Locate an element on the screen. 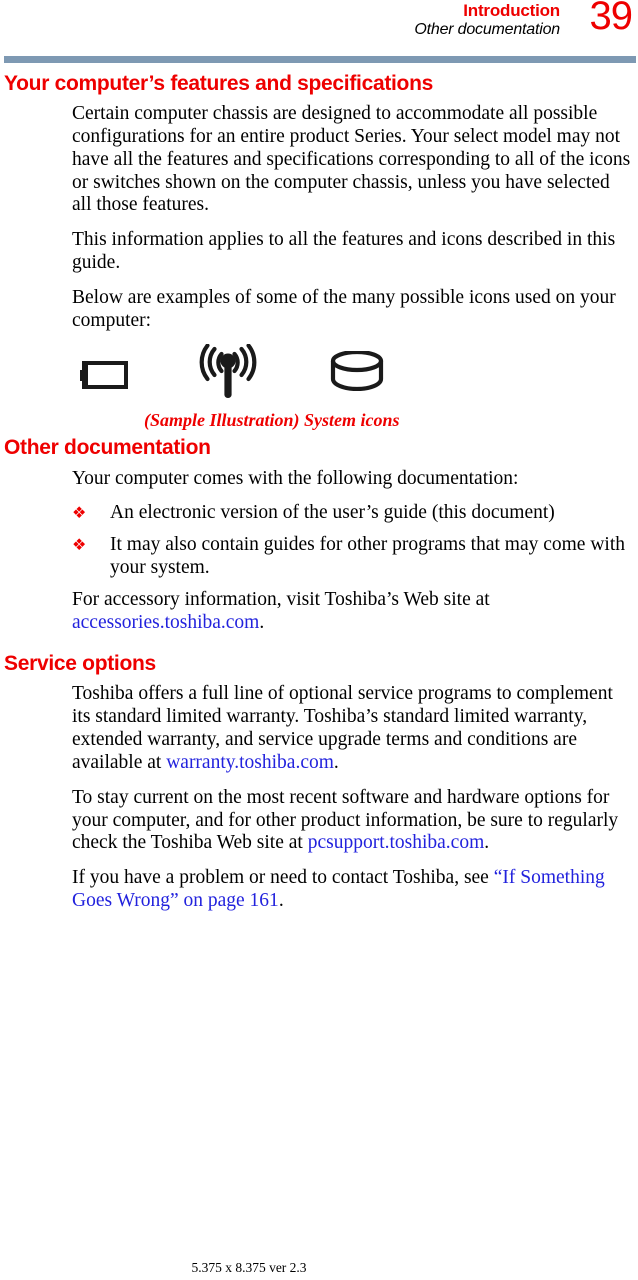 This screenshot has height=1280, width=638. header-section-title: Other documentation is located at coordinates (487, 30).